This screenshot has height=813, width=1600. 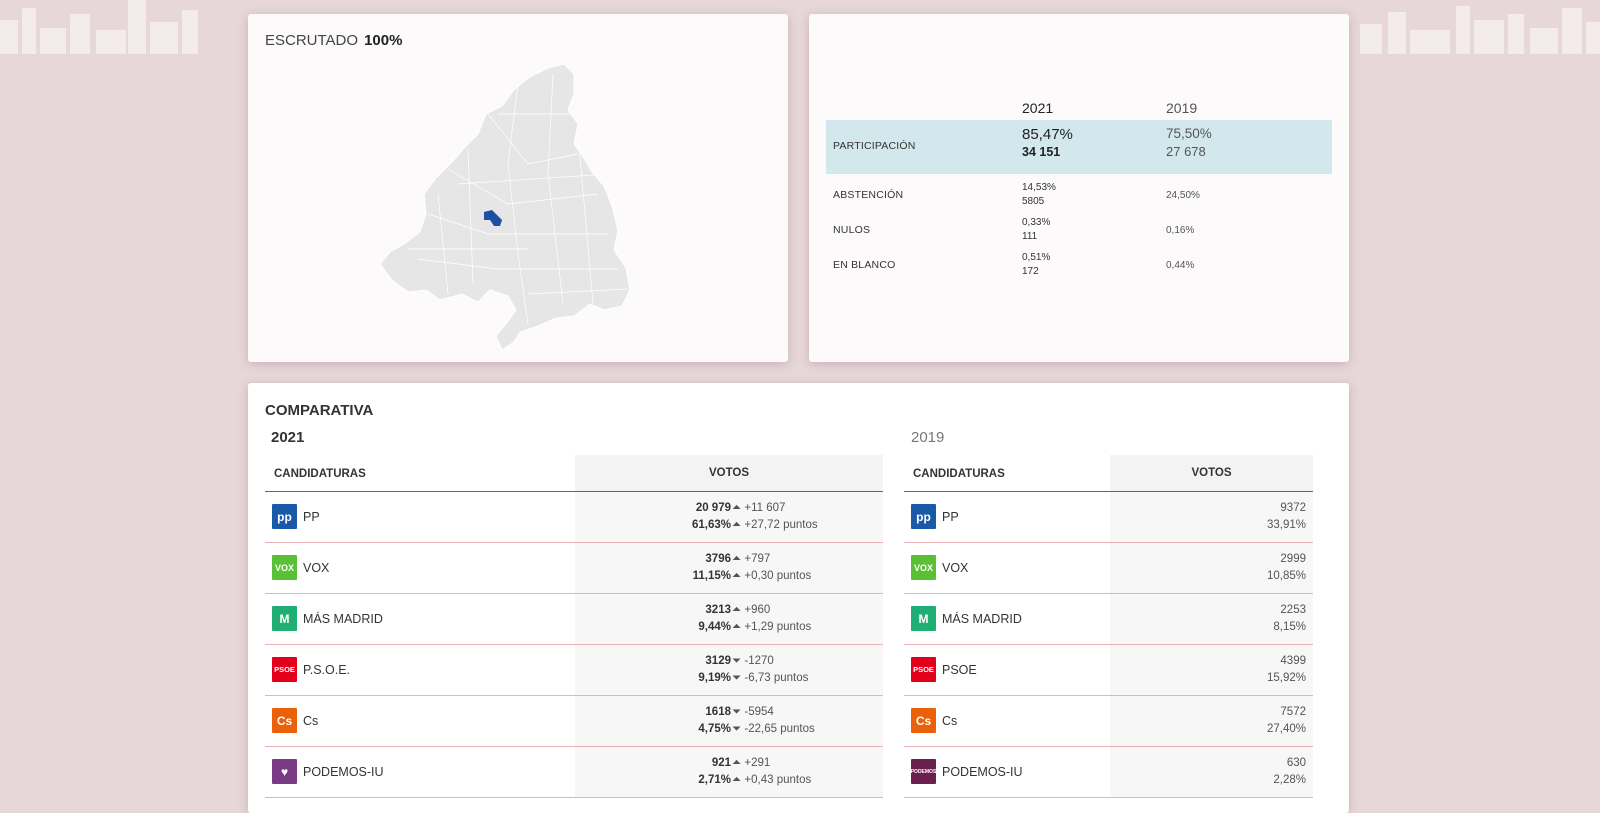 What do you see at coordinates (1182, 108) in the screenshot?
I see `year-header-previous: 2019` at bounding box center [1182, 108].